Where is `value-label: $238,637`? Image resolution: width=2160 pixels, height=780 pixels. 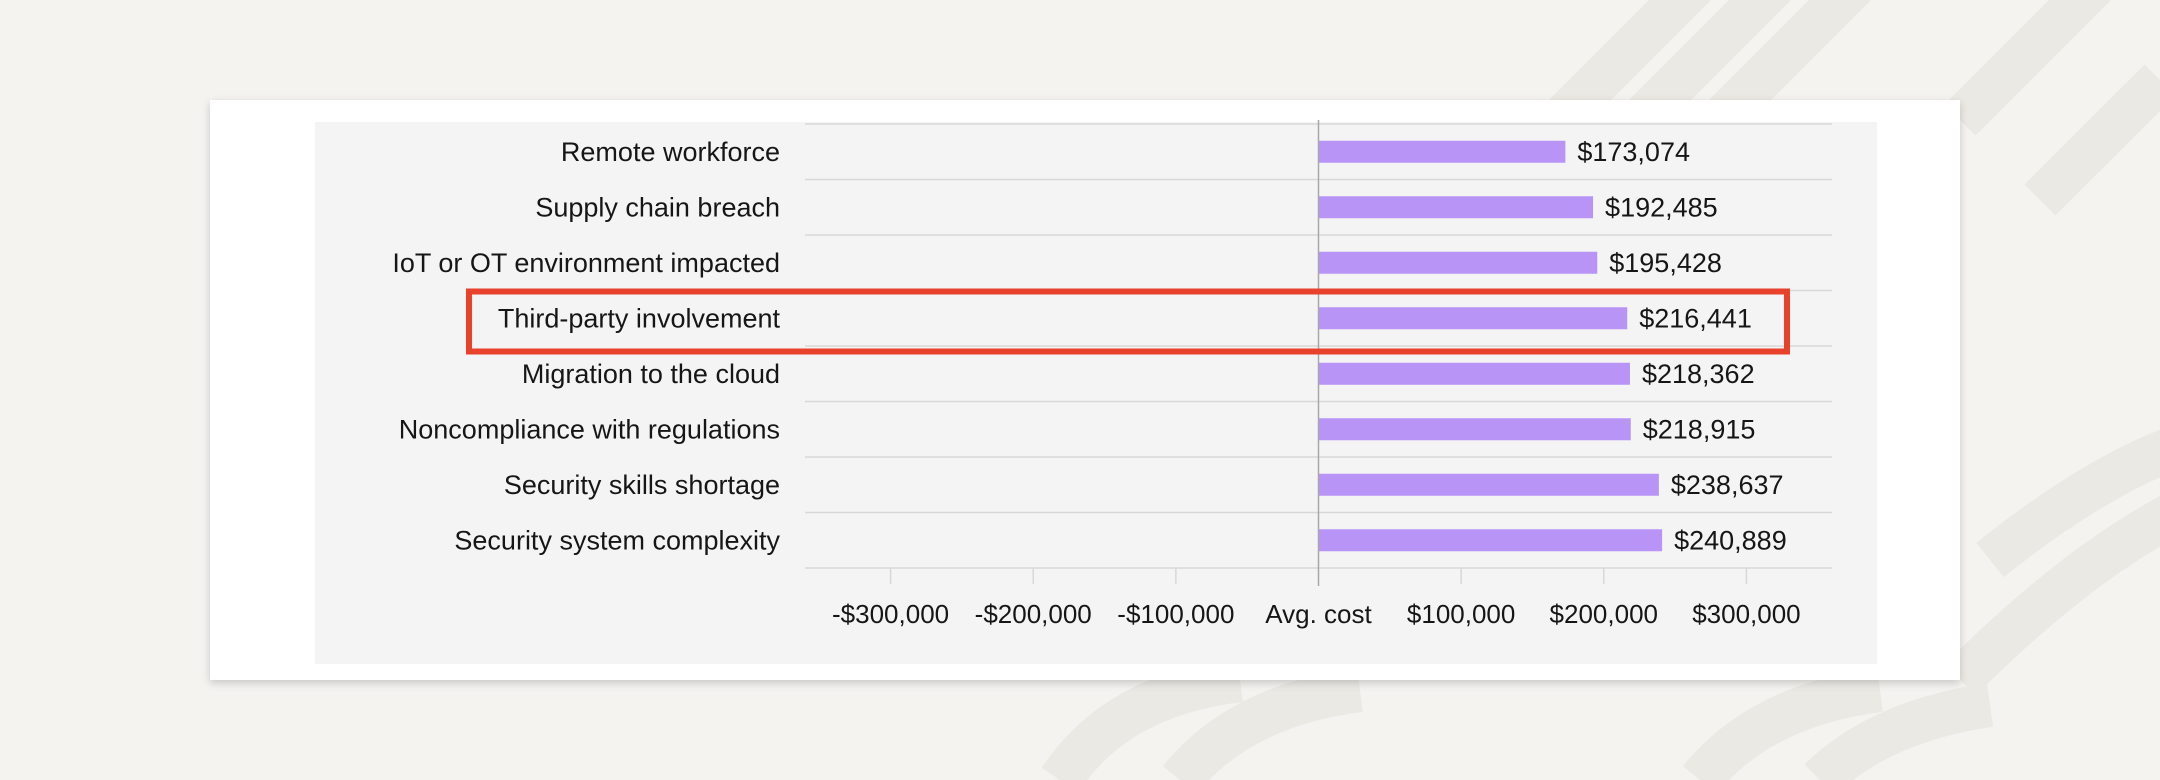
value-label: $238,637 is located at coordinates (1727, 485).